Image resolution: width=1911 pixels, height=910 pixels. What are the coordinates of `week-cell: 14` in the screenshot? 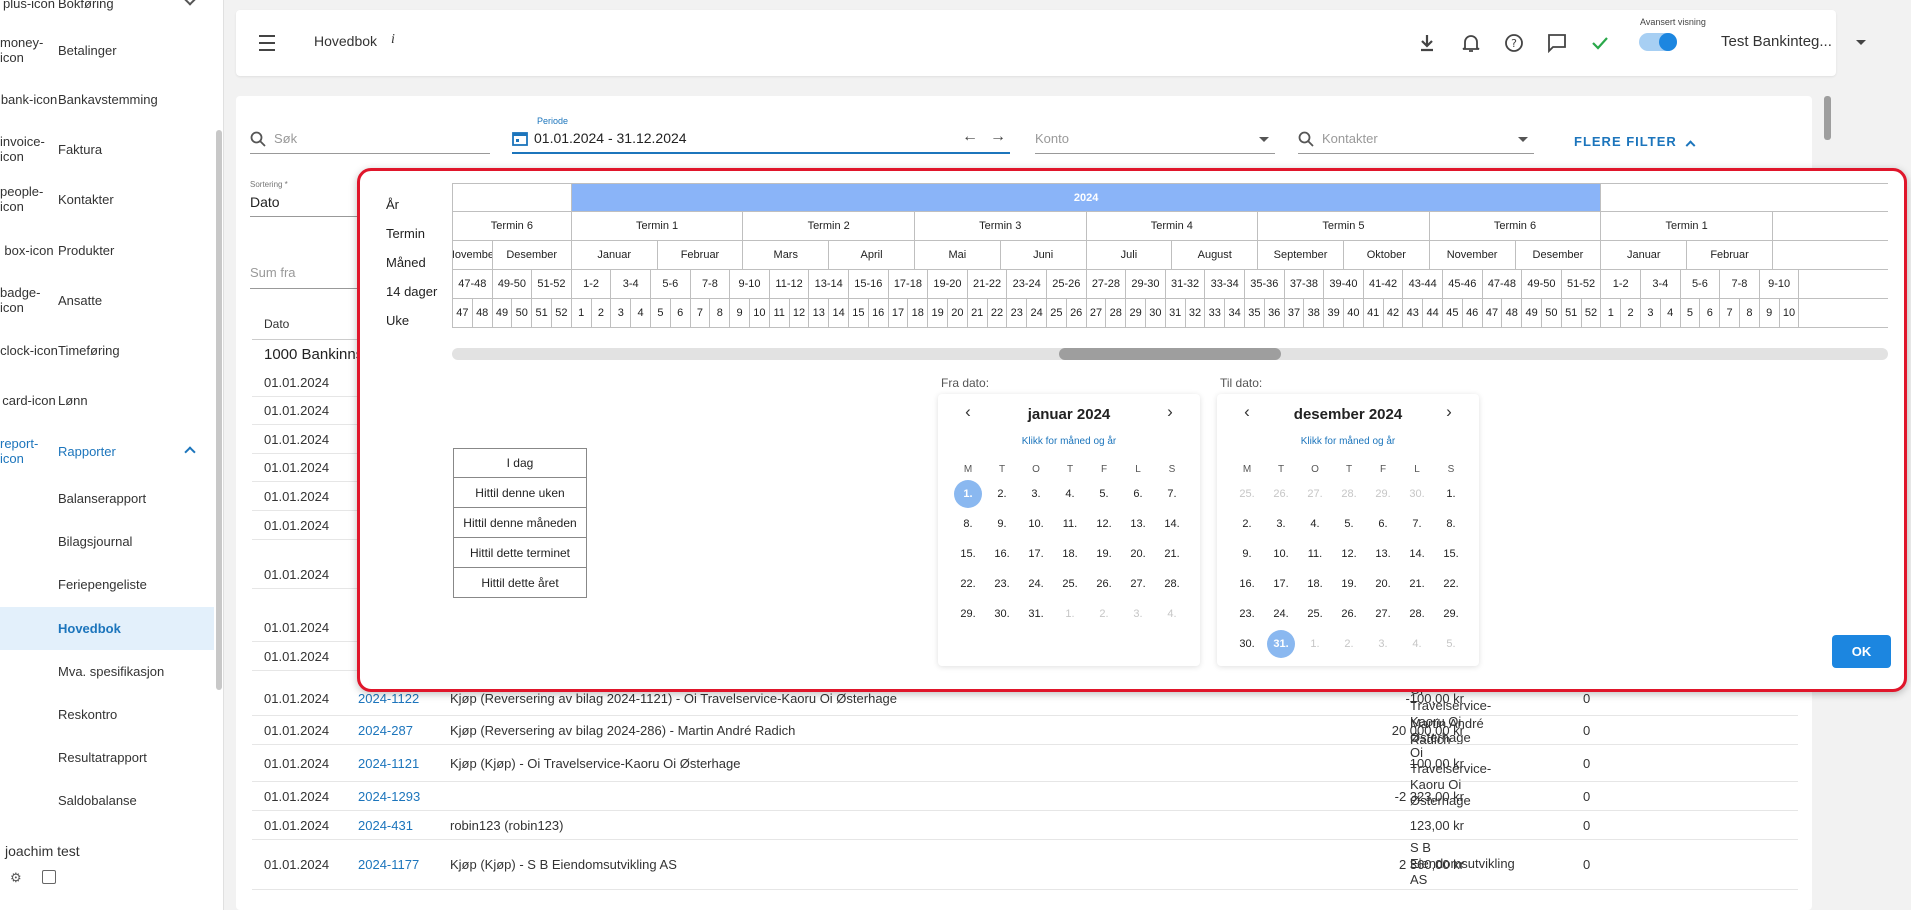 It's located at (838, 313).